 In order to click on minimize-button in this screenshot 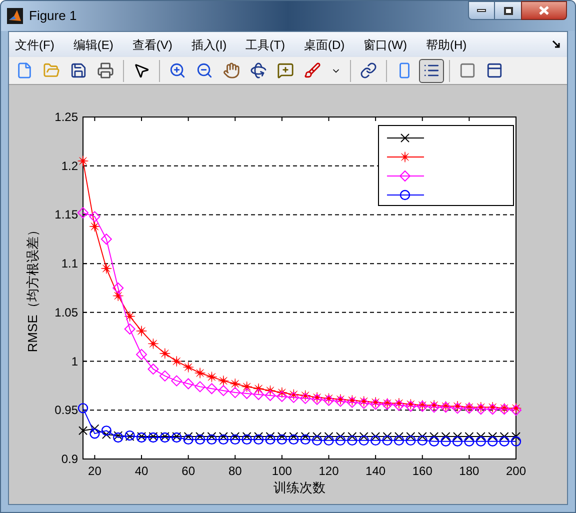, I will do `click(481, 10)`.